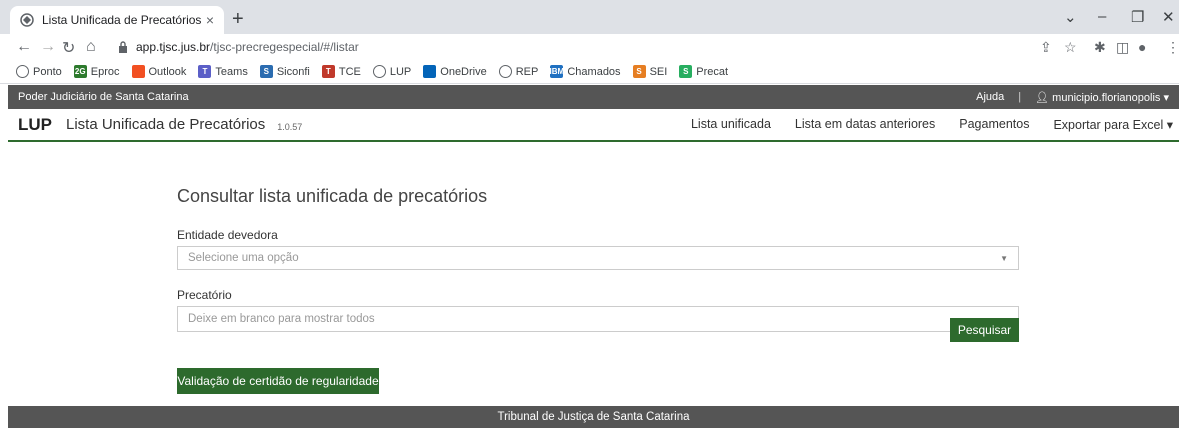 The width and height of the screenshot is (1179, 428). Describe the element at coordinates (1046, 47) in the screenshot. I see `share-icon: ⇪` at that location.